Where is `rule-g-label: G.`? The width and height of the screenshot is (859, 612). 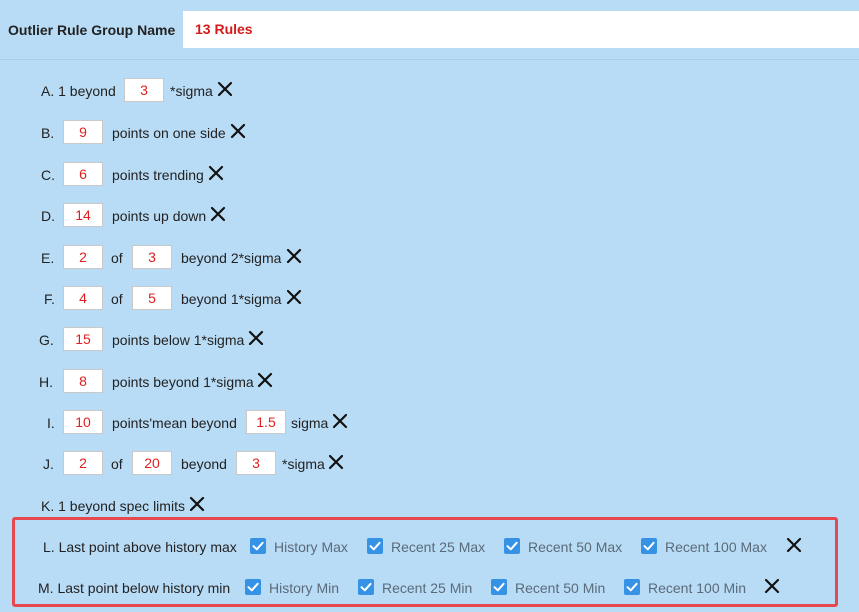 rule-g-label: G. is located at coordinates (46, 340).